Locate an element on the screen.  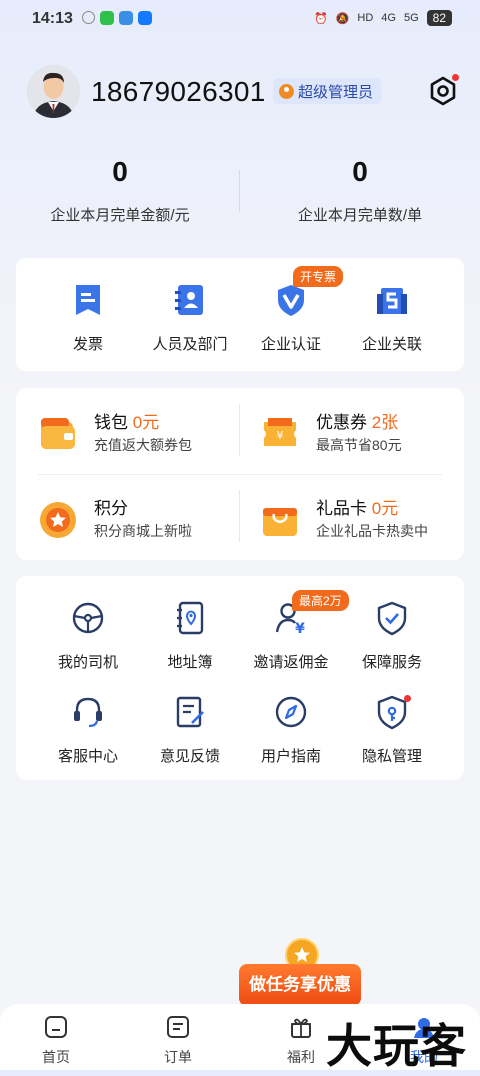
coupon-item: ¥ 优惠券 2张 最高节省80元 is located at coordinates (365, 438).